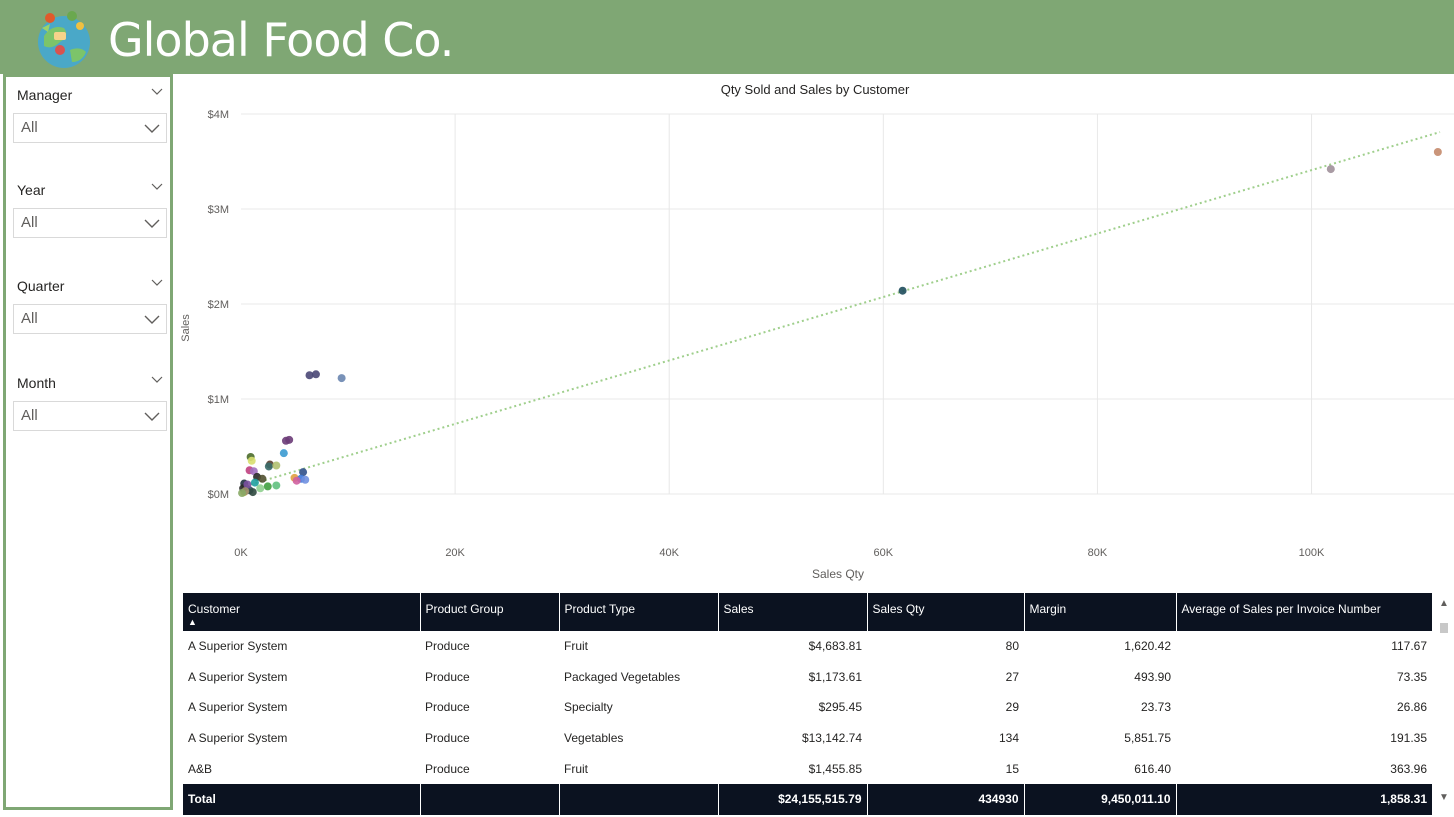  Describe the element at coordinates (884, 553) in the screenshot. I see `x-tick-label: 60K` at that location.